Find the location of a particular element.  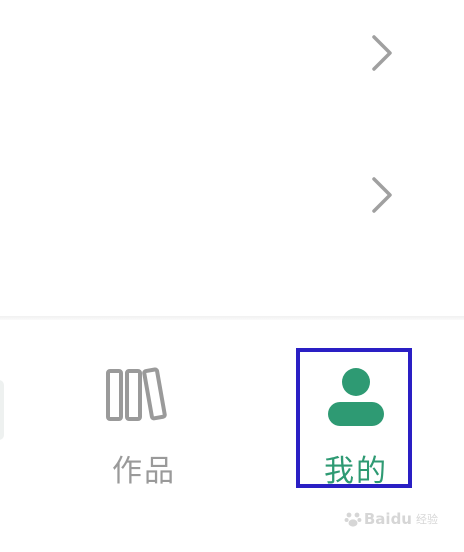

books-icon is located at coordinates (136, 394).